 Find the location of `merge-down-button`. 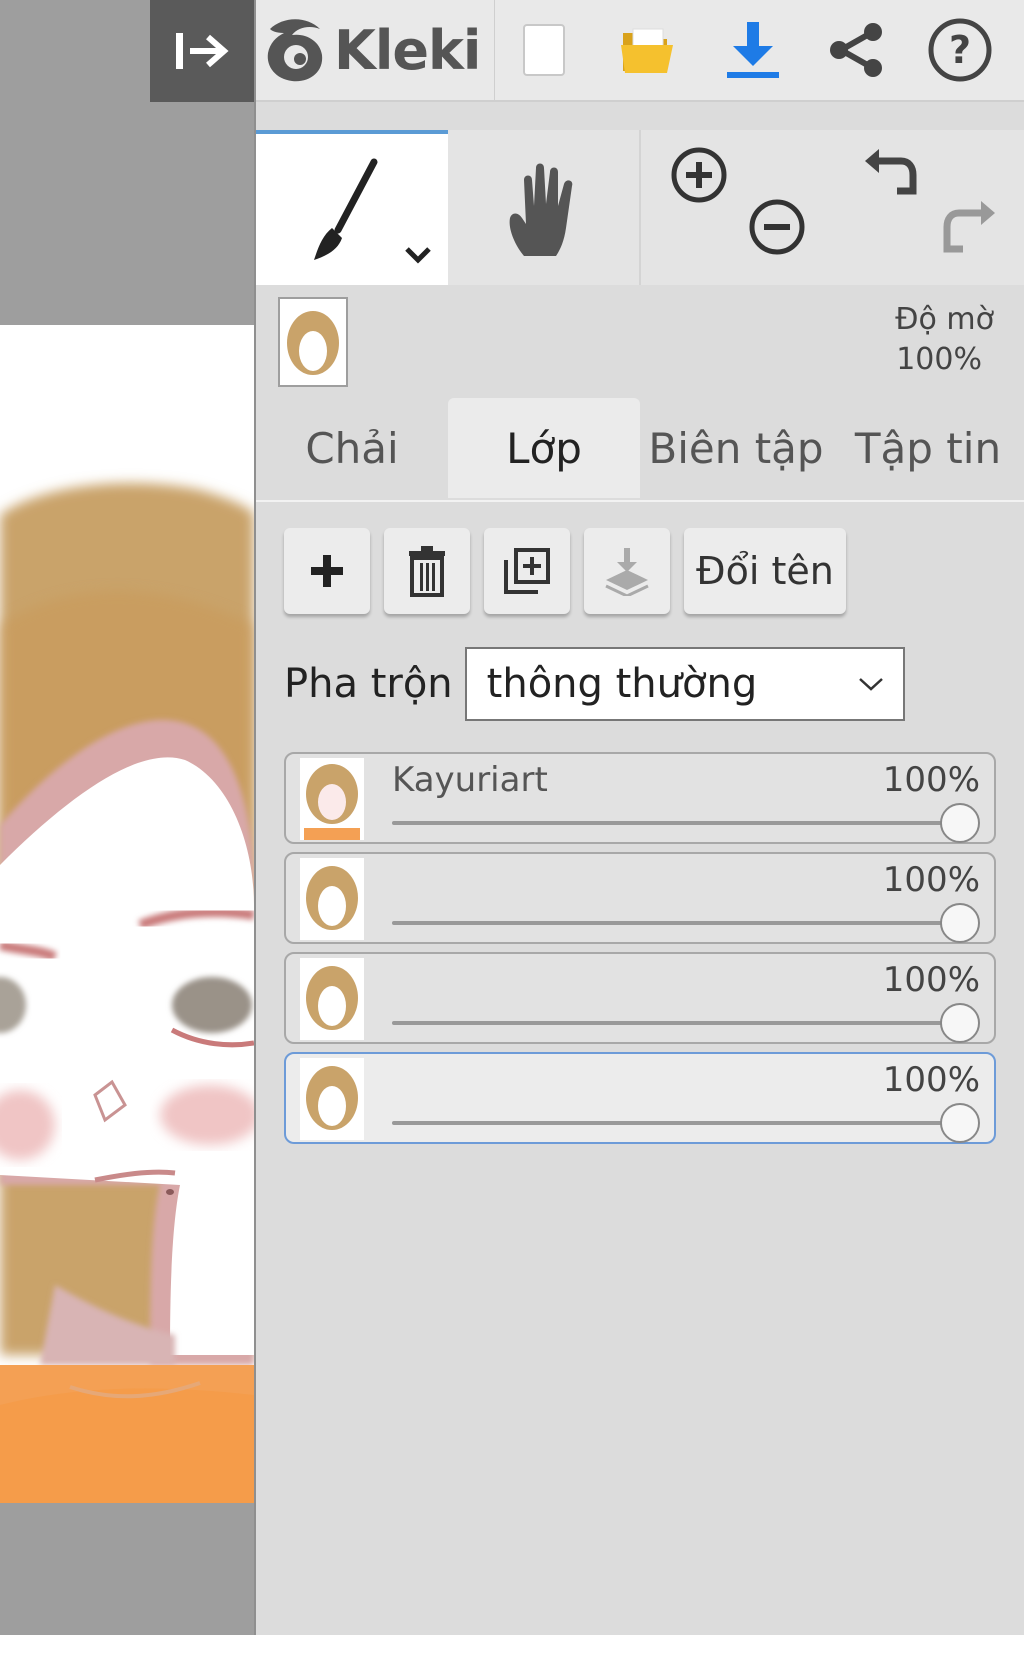

merge-down-button is located at coordinates (627, 571).